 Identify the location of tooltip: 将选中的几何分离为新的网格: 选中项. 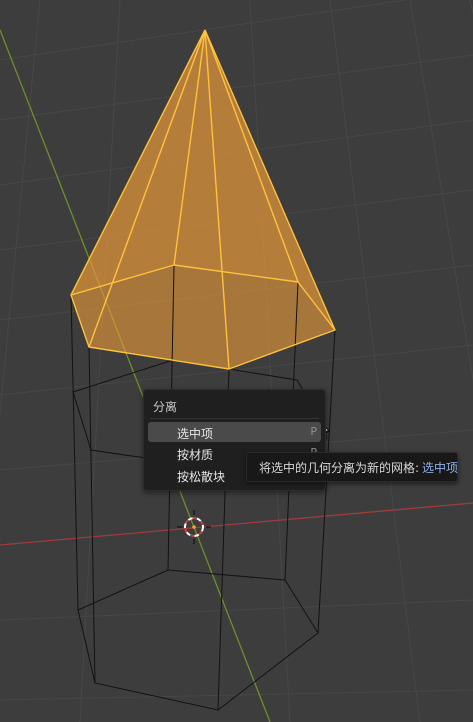
(352, 467).